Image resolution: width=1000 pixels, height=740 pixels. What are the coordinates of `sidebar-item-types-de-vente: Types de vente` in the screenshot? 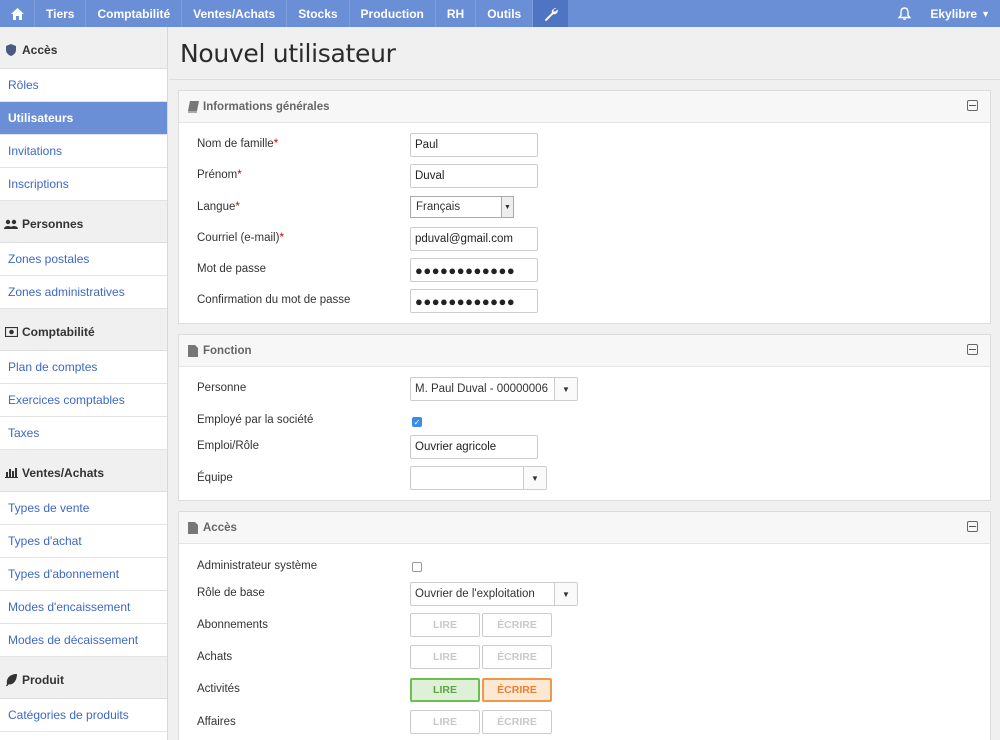 It's located at (83, 508).